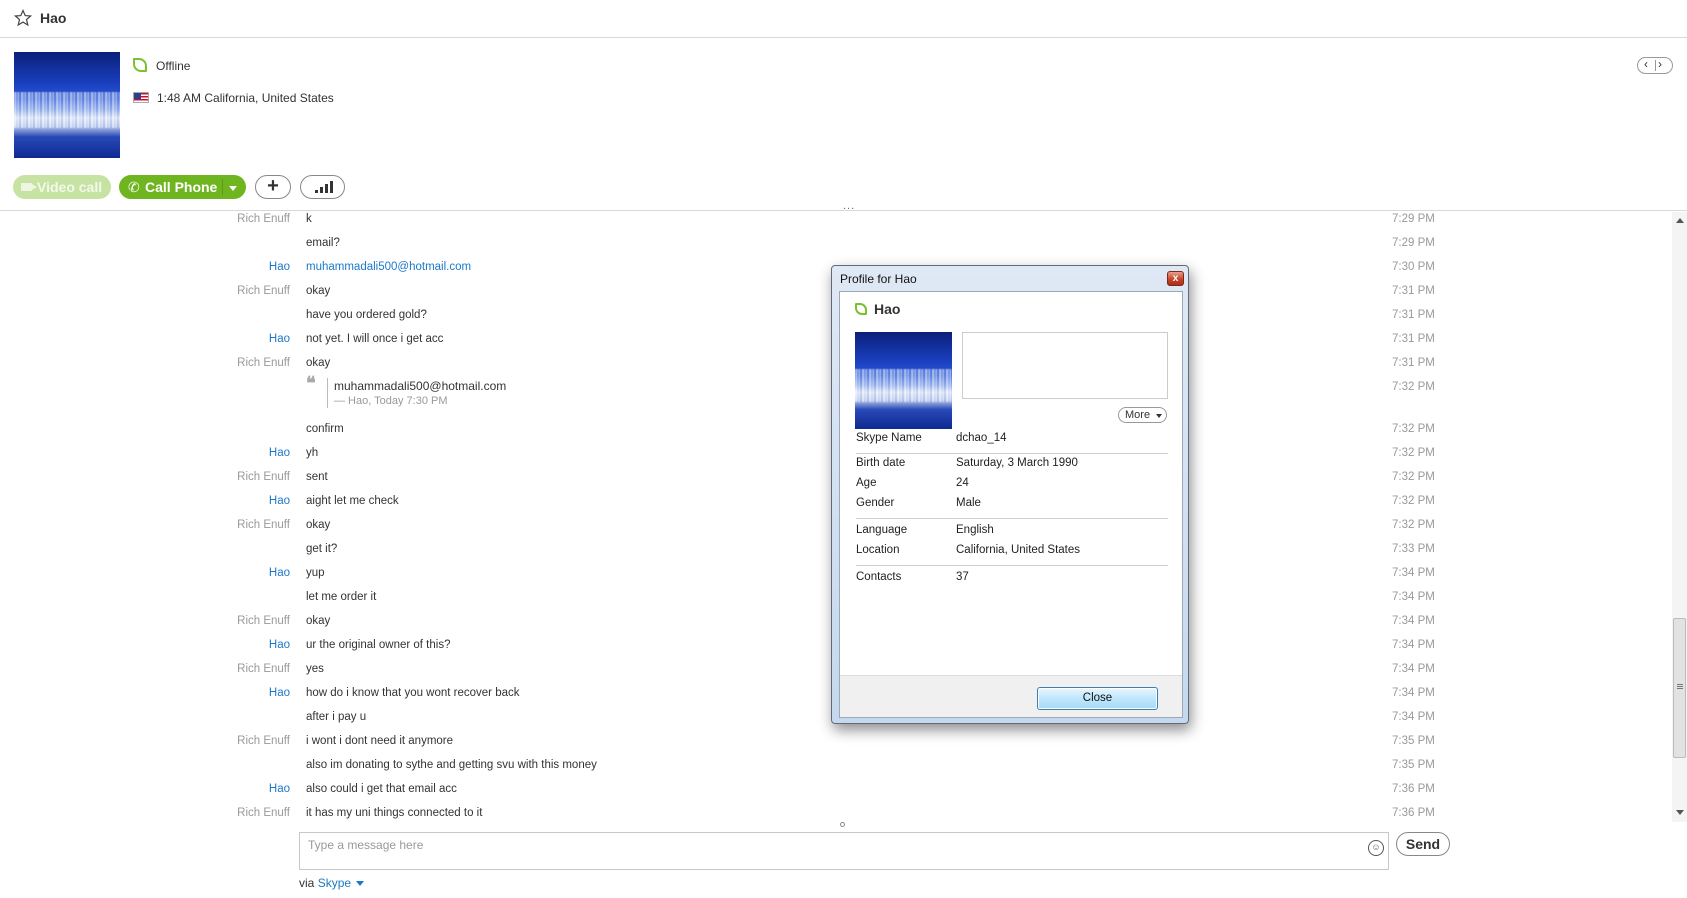  I want to click on chat-message: have you ordered gold? 7:31 PM, so click(720, 317).